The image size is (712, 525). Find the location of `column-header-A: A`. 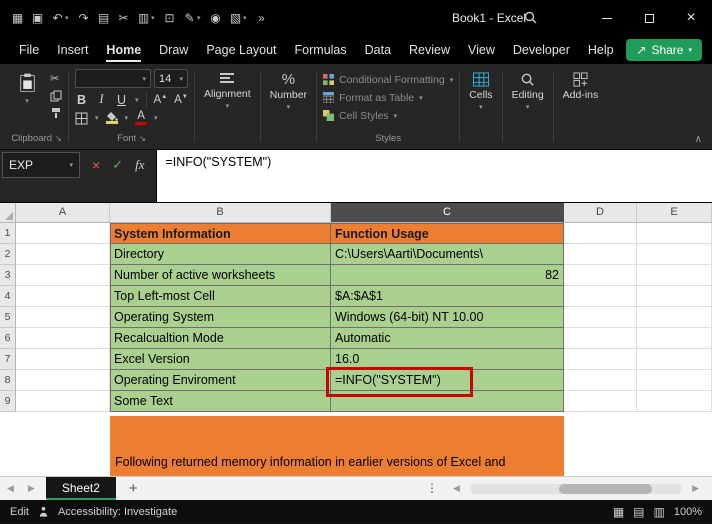

column-header-A: A is located at coordinates (63, 213).